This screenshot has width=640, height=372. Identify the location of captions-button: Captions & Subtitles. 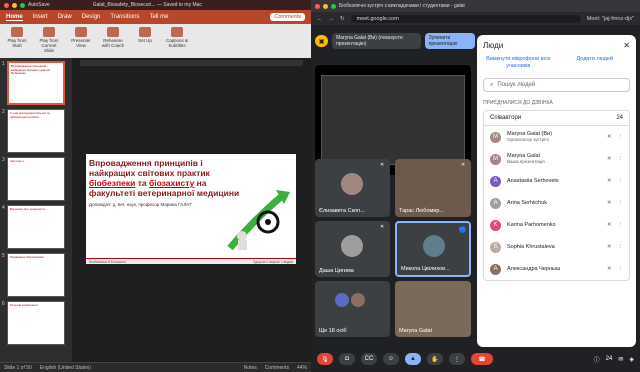
(177, 37).